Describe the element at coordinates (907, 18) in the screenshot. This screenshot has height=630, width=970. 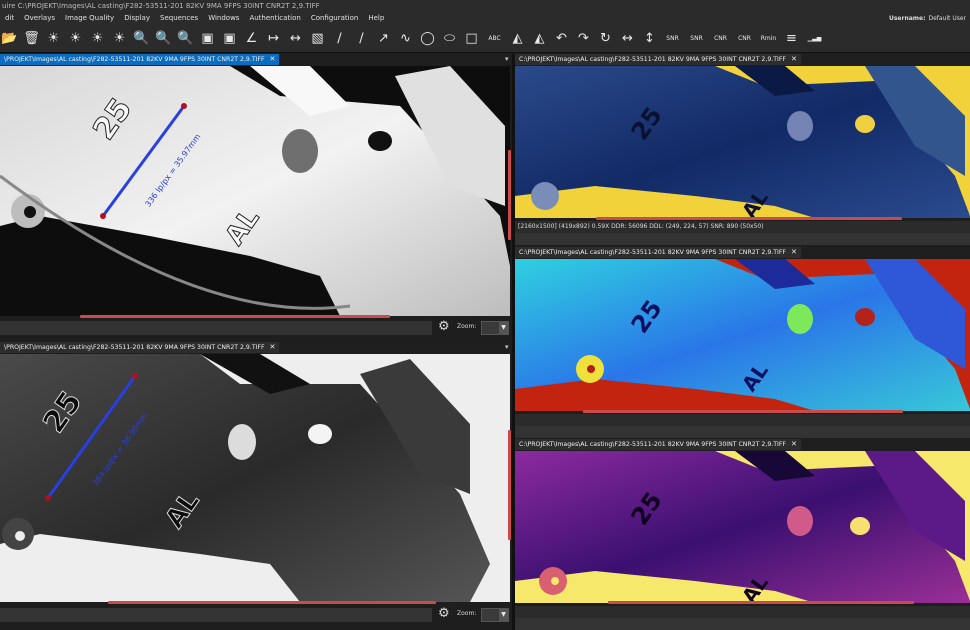
I see `username-label: Username:` at that location.